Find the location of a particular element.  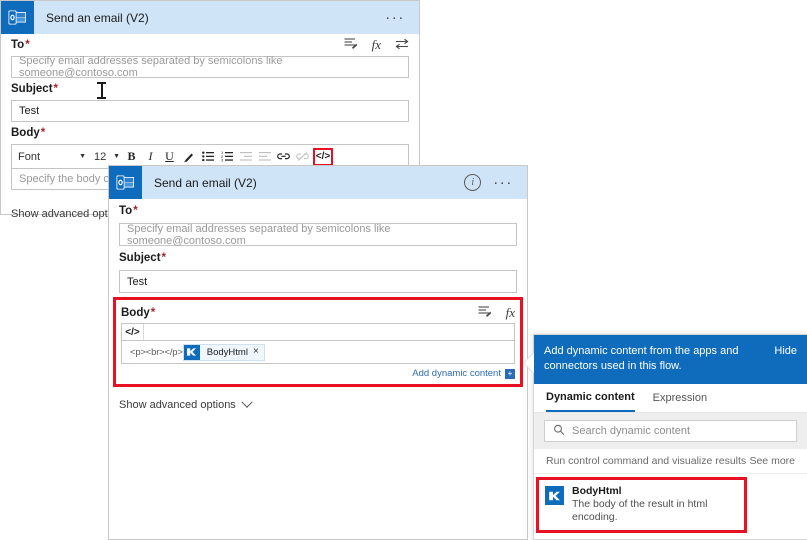

to-label-2: To* is located at coordinates (128, 211).